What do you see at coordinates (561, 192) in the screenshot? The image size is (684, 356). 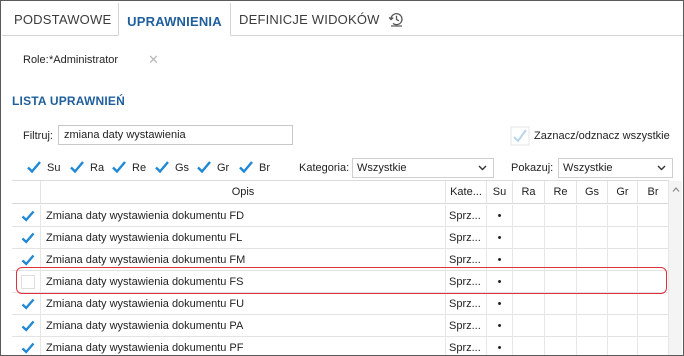 I see `column-header-re: Re` at bounding box center [561, 192].